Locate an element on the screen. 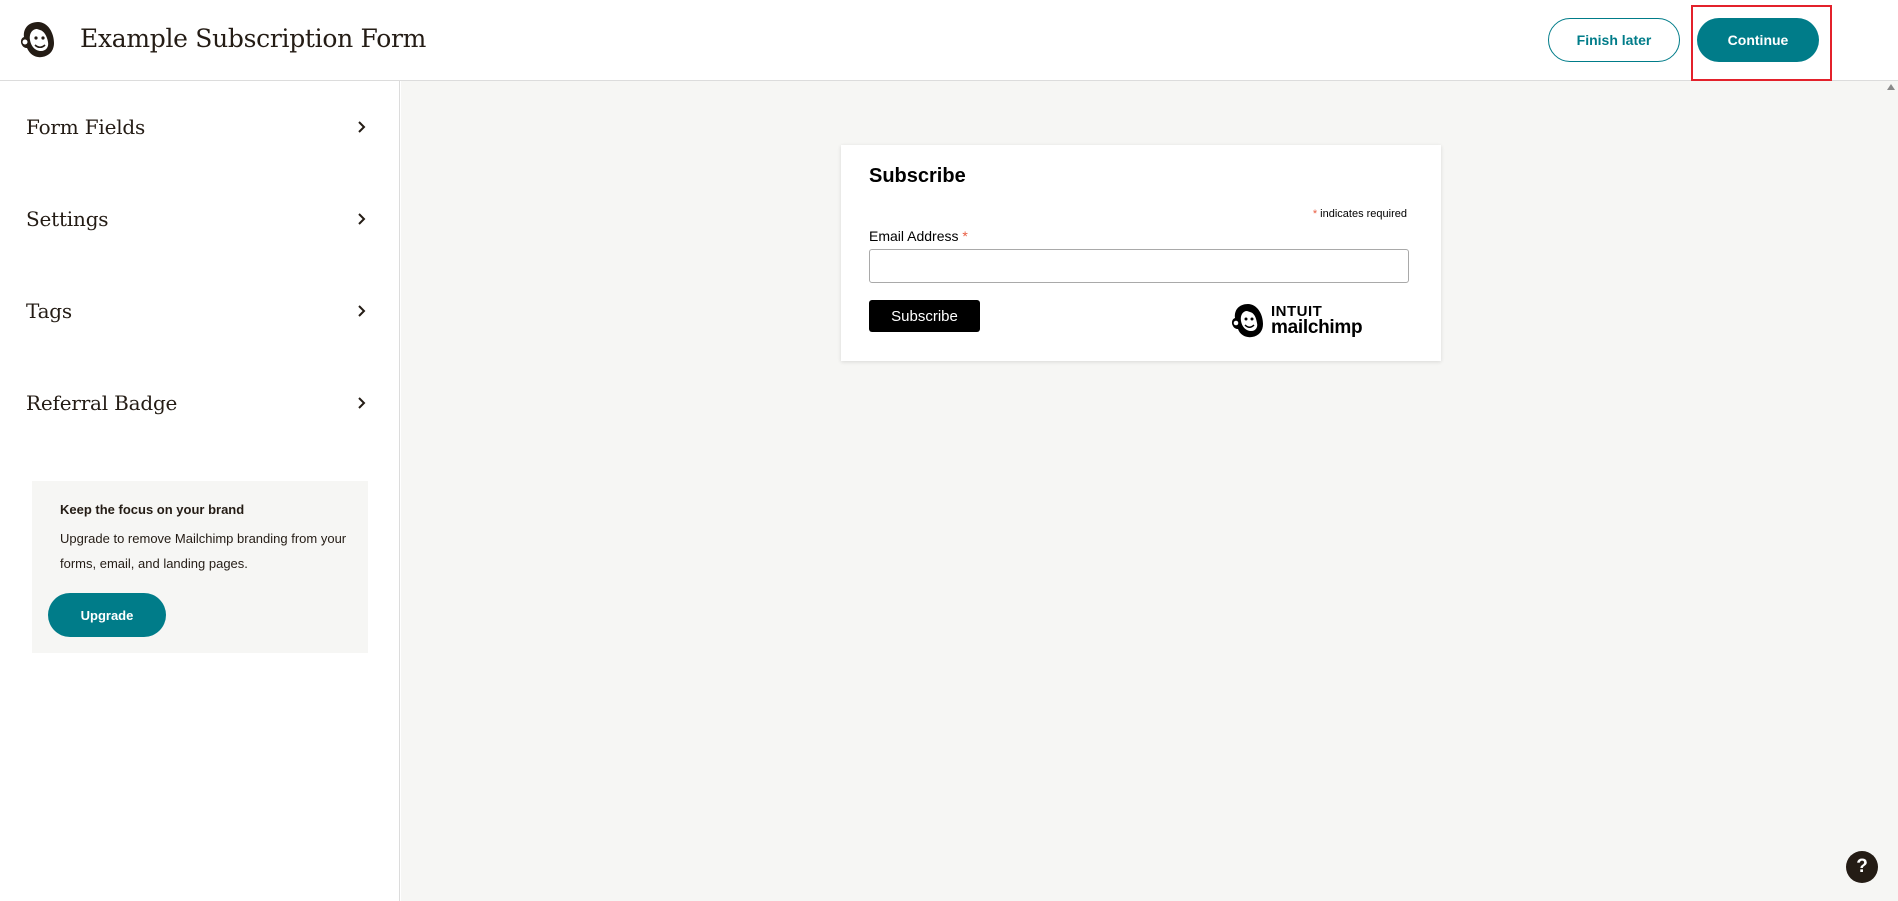 This screenshot has width=1898, height=901. sidebar-item-label: Form Fields is located at coordinates (86, 127).